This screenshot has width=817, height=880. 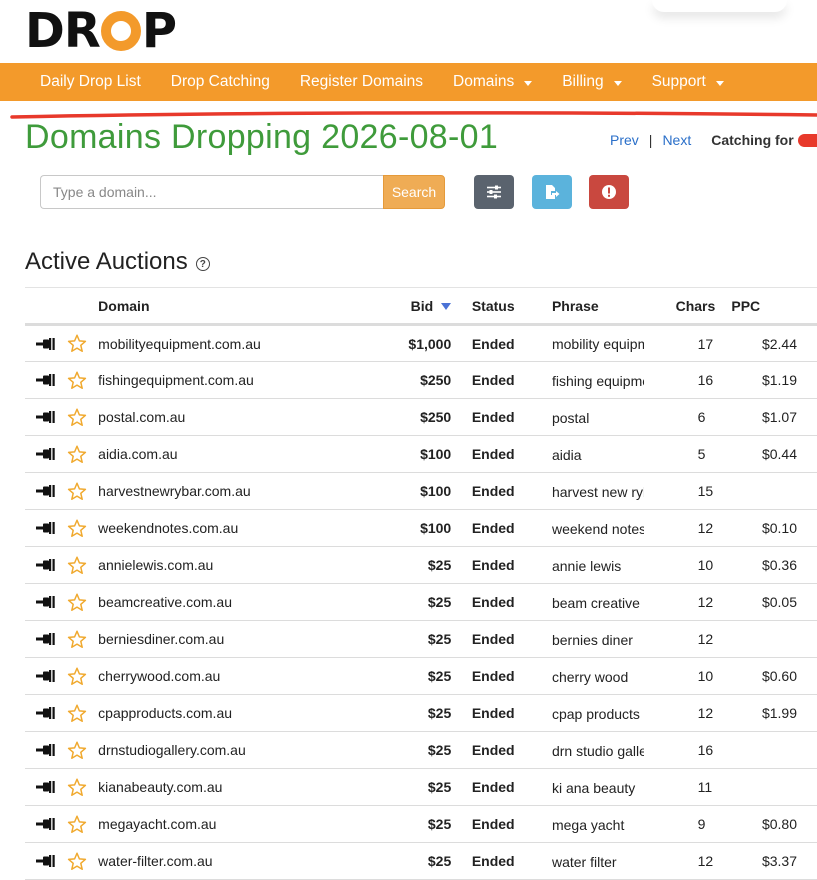 What do you see at coordinates (361, 82) in the screenshot?
I see `nav-item-register-domains: Register Domains` at bounding box center [361, 82].